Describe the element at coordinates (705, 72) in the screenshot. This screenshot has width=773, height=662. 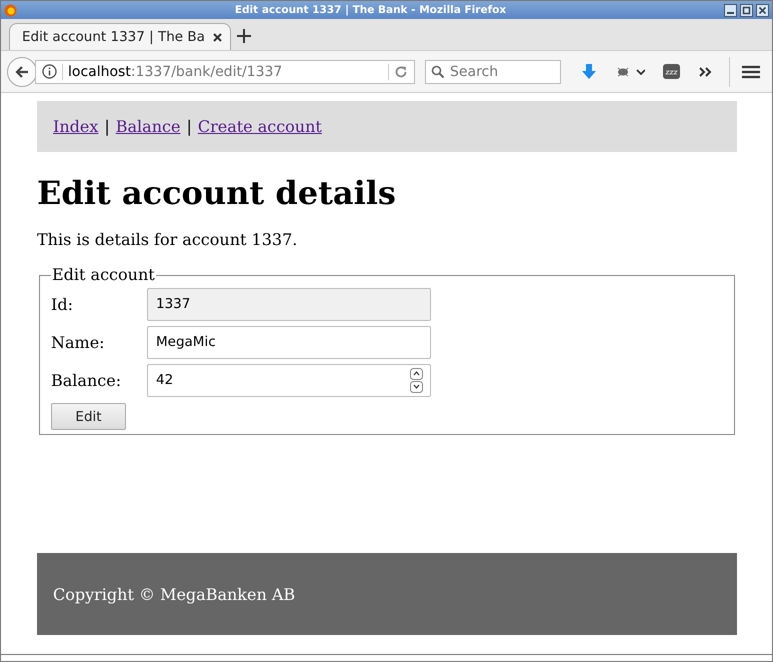
I see `overflow-icon` at that location.